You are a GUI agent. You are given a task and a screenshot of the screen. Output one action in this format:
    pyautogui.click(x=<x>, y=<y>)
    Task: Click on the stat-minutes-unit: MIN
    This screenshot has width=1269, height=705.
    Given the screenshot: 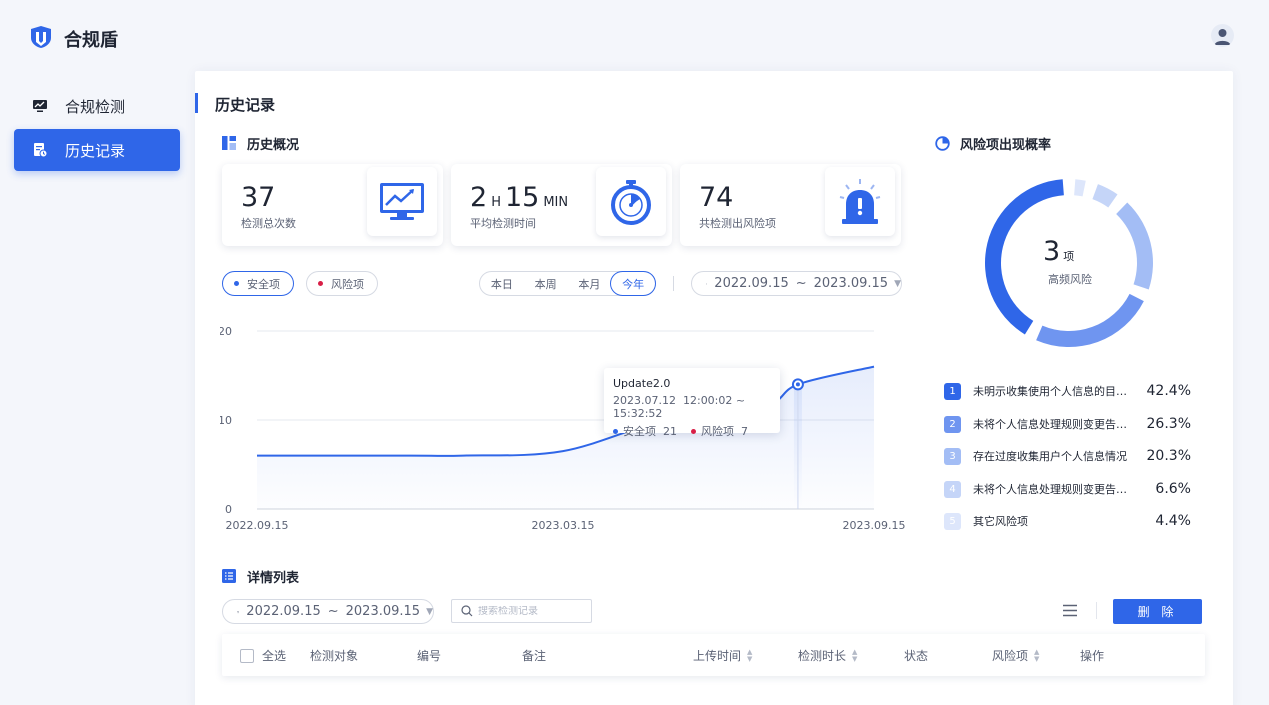 What is the action you would take?
    pyautogui.click(x=556, y=202)
    